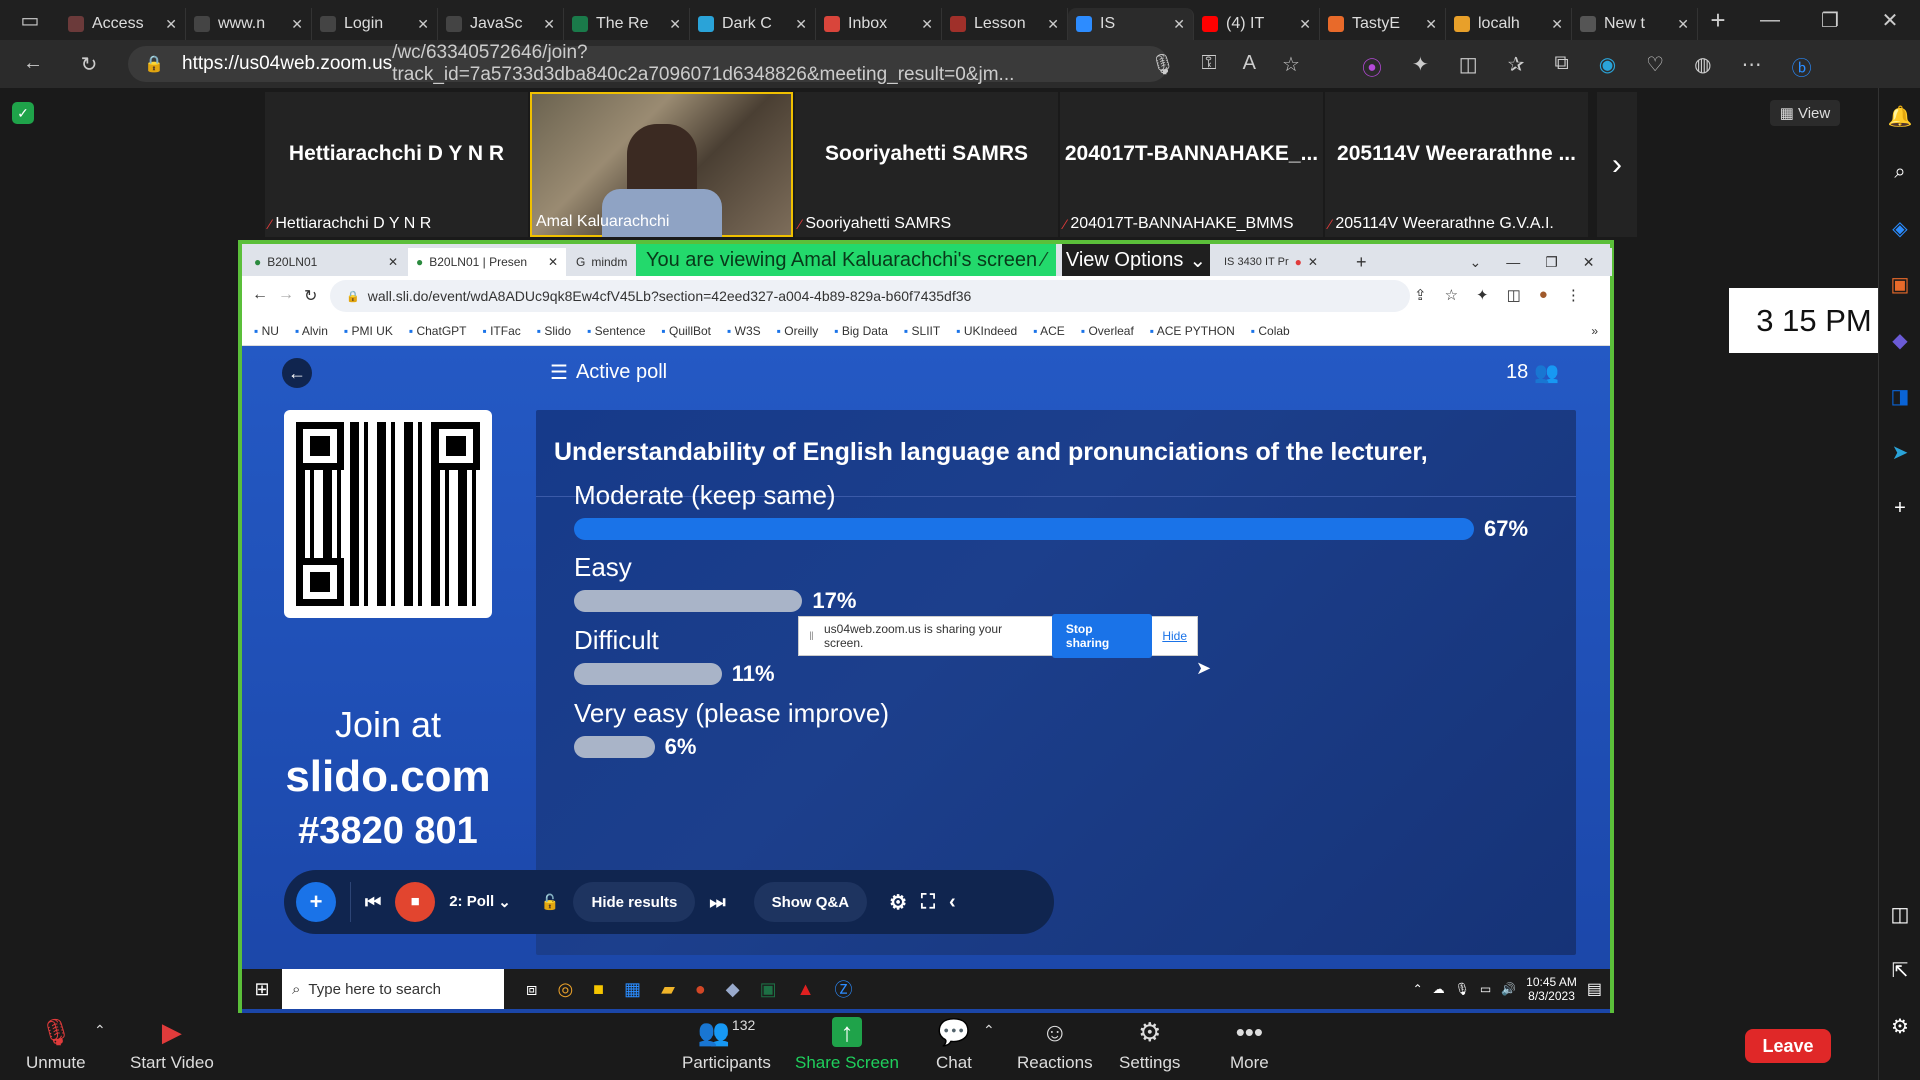 The height and width of the screenshot is (1080, 1920). I want to click on refresh-icon: ↻, so click(89, 64).